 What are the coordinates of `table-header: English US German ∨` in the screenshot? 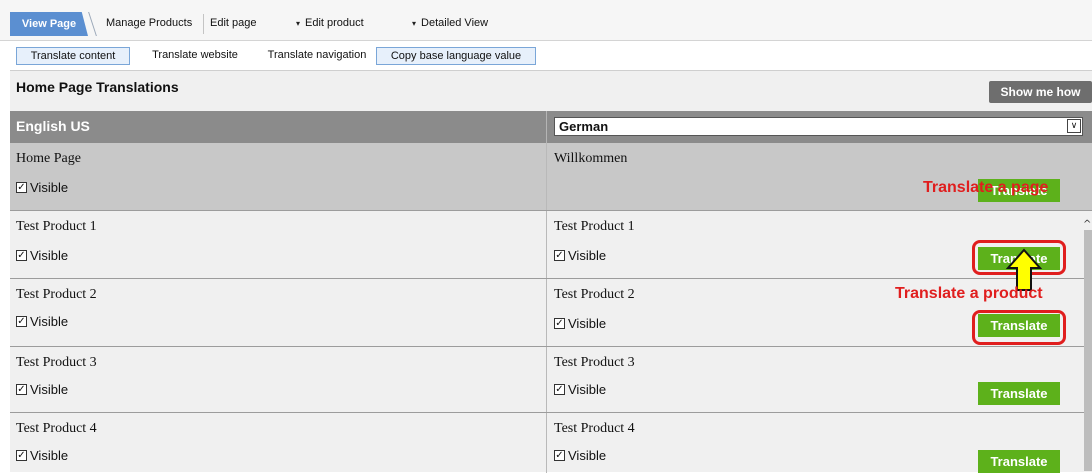 It's located at (551, 127).